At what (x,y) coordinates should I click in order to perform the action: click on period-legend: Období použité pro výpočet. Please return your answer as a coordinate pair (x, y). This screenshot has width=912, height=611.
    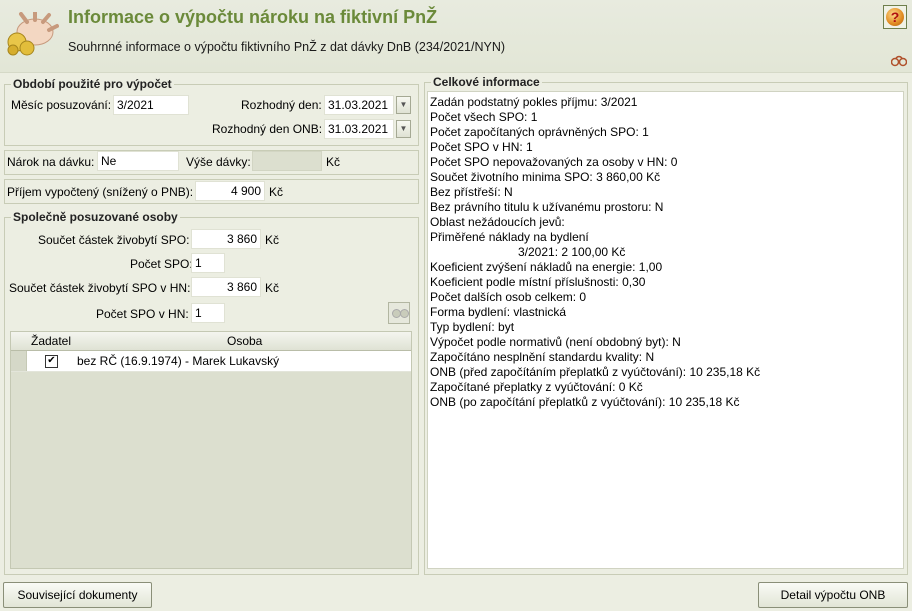
    Looking at the image, I should click on (92, 84).